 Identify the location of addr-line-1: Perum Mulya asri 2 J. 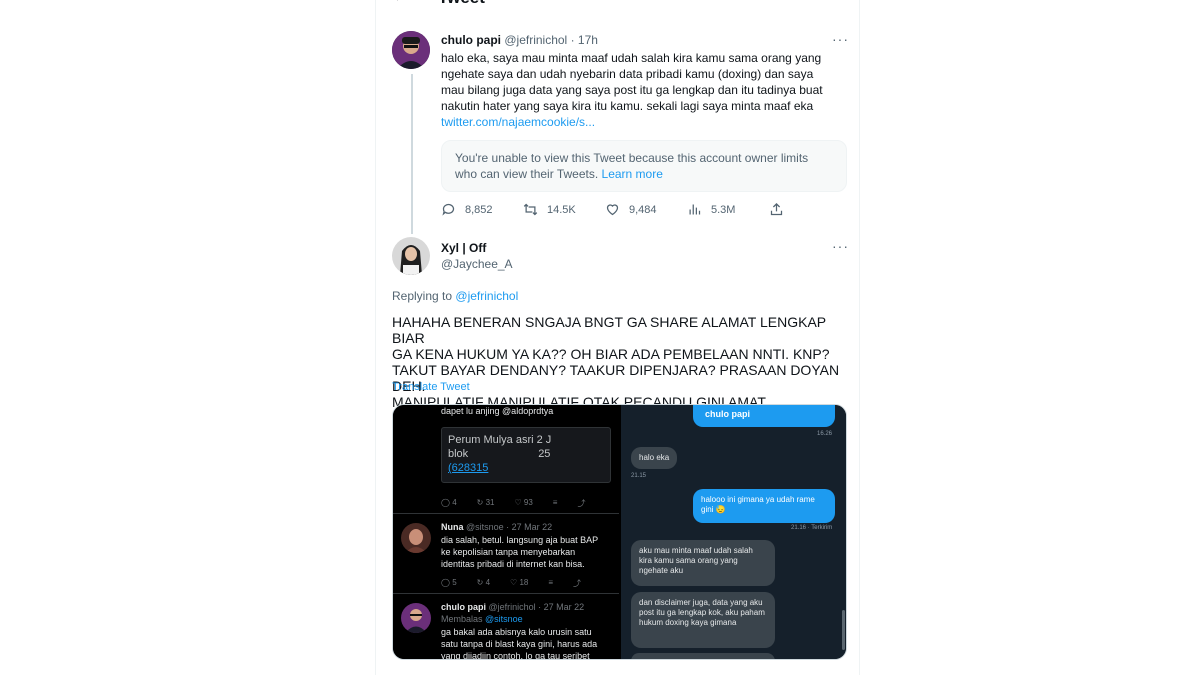
(500, 440).